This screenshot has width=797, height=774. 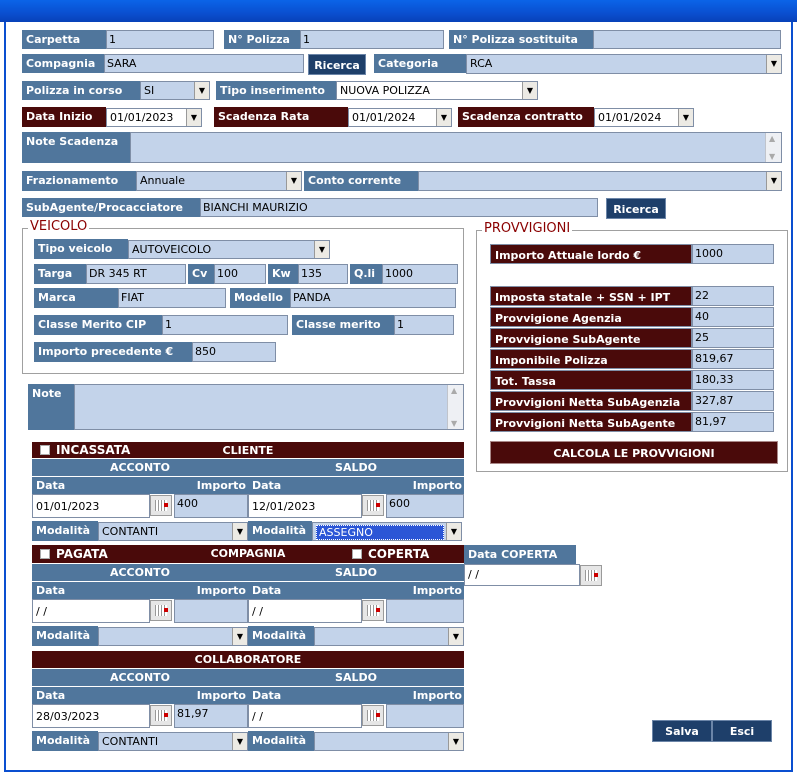 What do you see at coordinates (372, 39) in the screenshot?
I see `polizza-field: 1` at bounding box center [372, 39].